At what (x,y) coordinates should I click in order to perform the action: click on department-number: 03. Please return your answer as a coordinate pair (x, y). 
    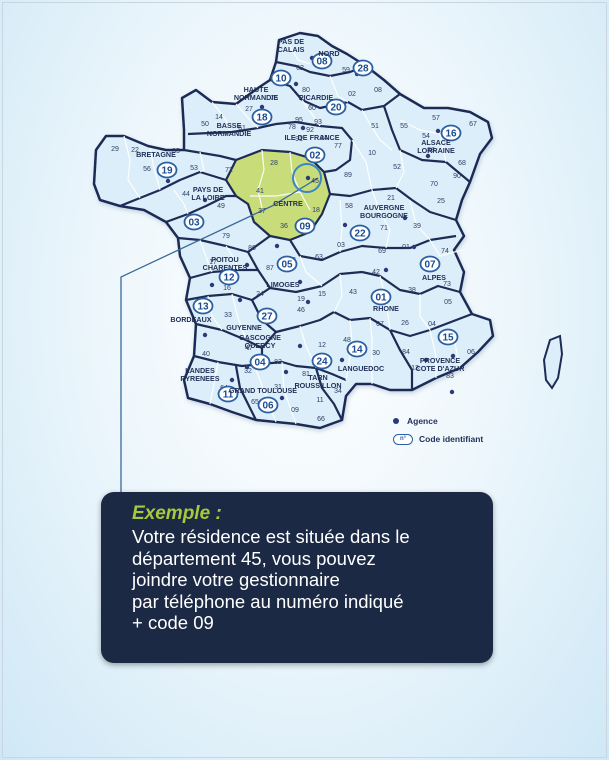
    Looking at the image, I should click on (341, 245).